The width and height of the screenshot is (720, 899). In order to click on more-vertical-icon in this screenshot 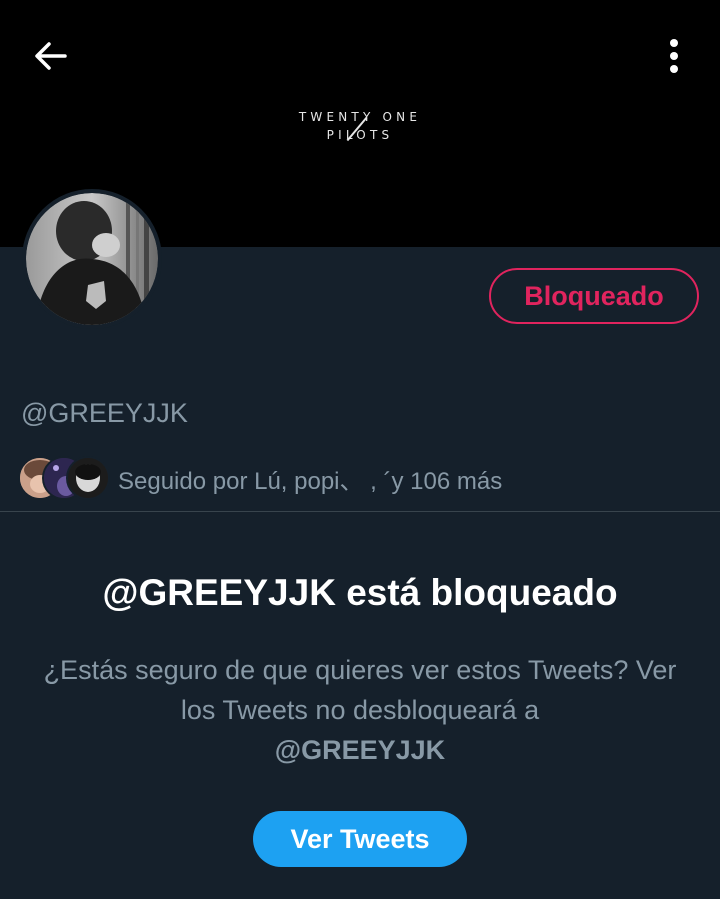, I will do `click(674, 56)`.